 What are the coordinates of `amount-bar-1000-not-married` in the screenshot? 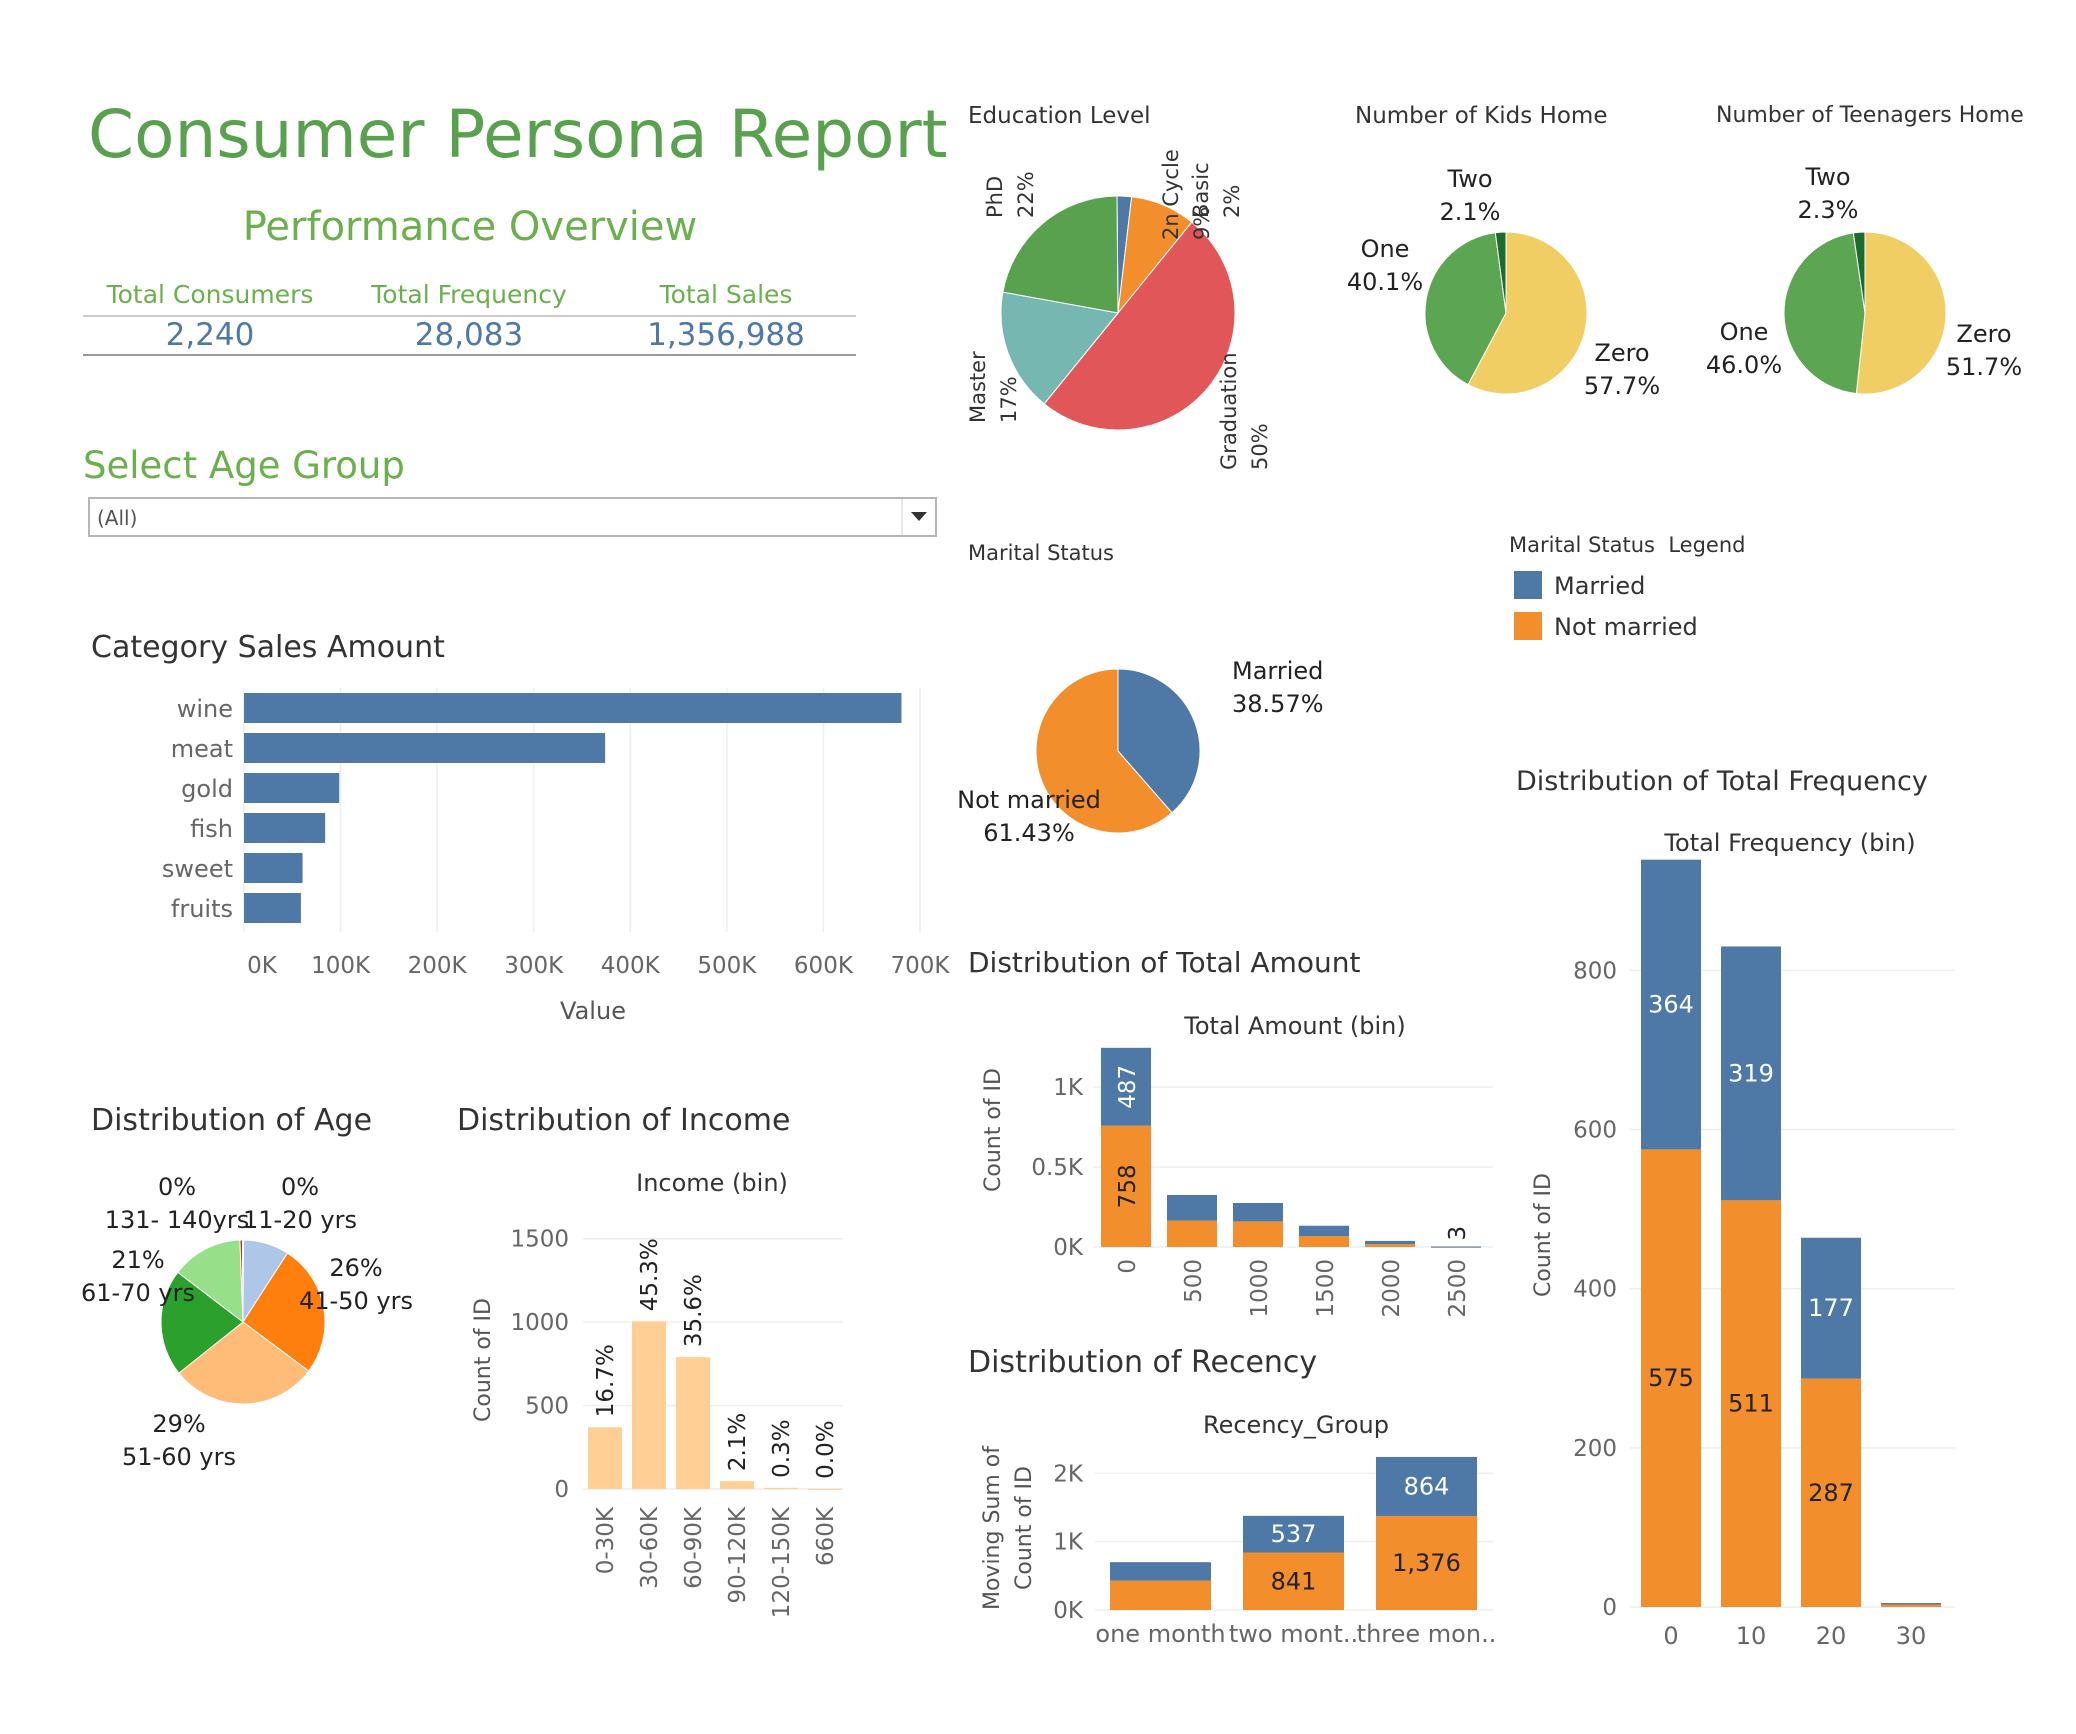 It's located at (1258, 1234).